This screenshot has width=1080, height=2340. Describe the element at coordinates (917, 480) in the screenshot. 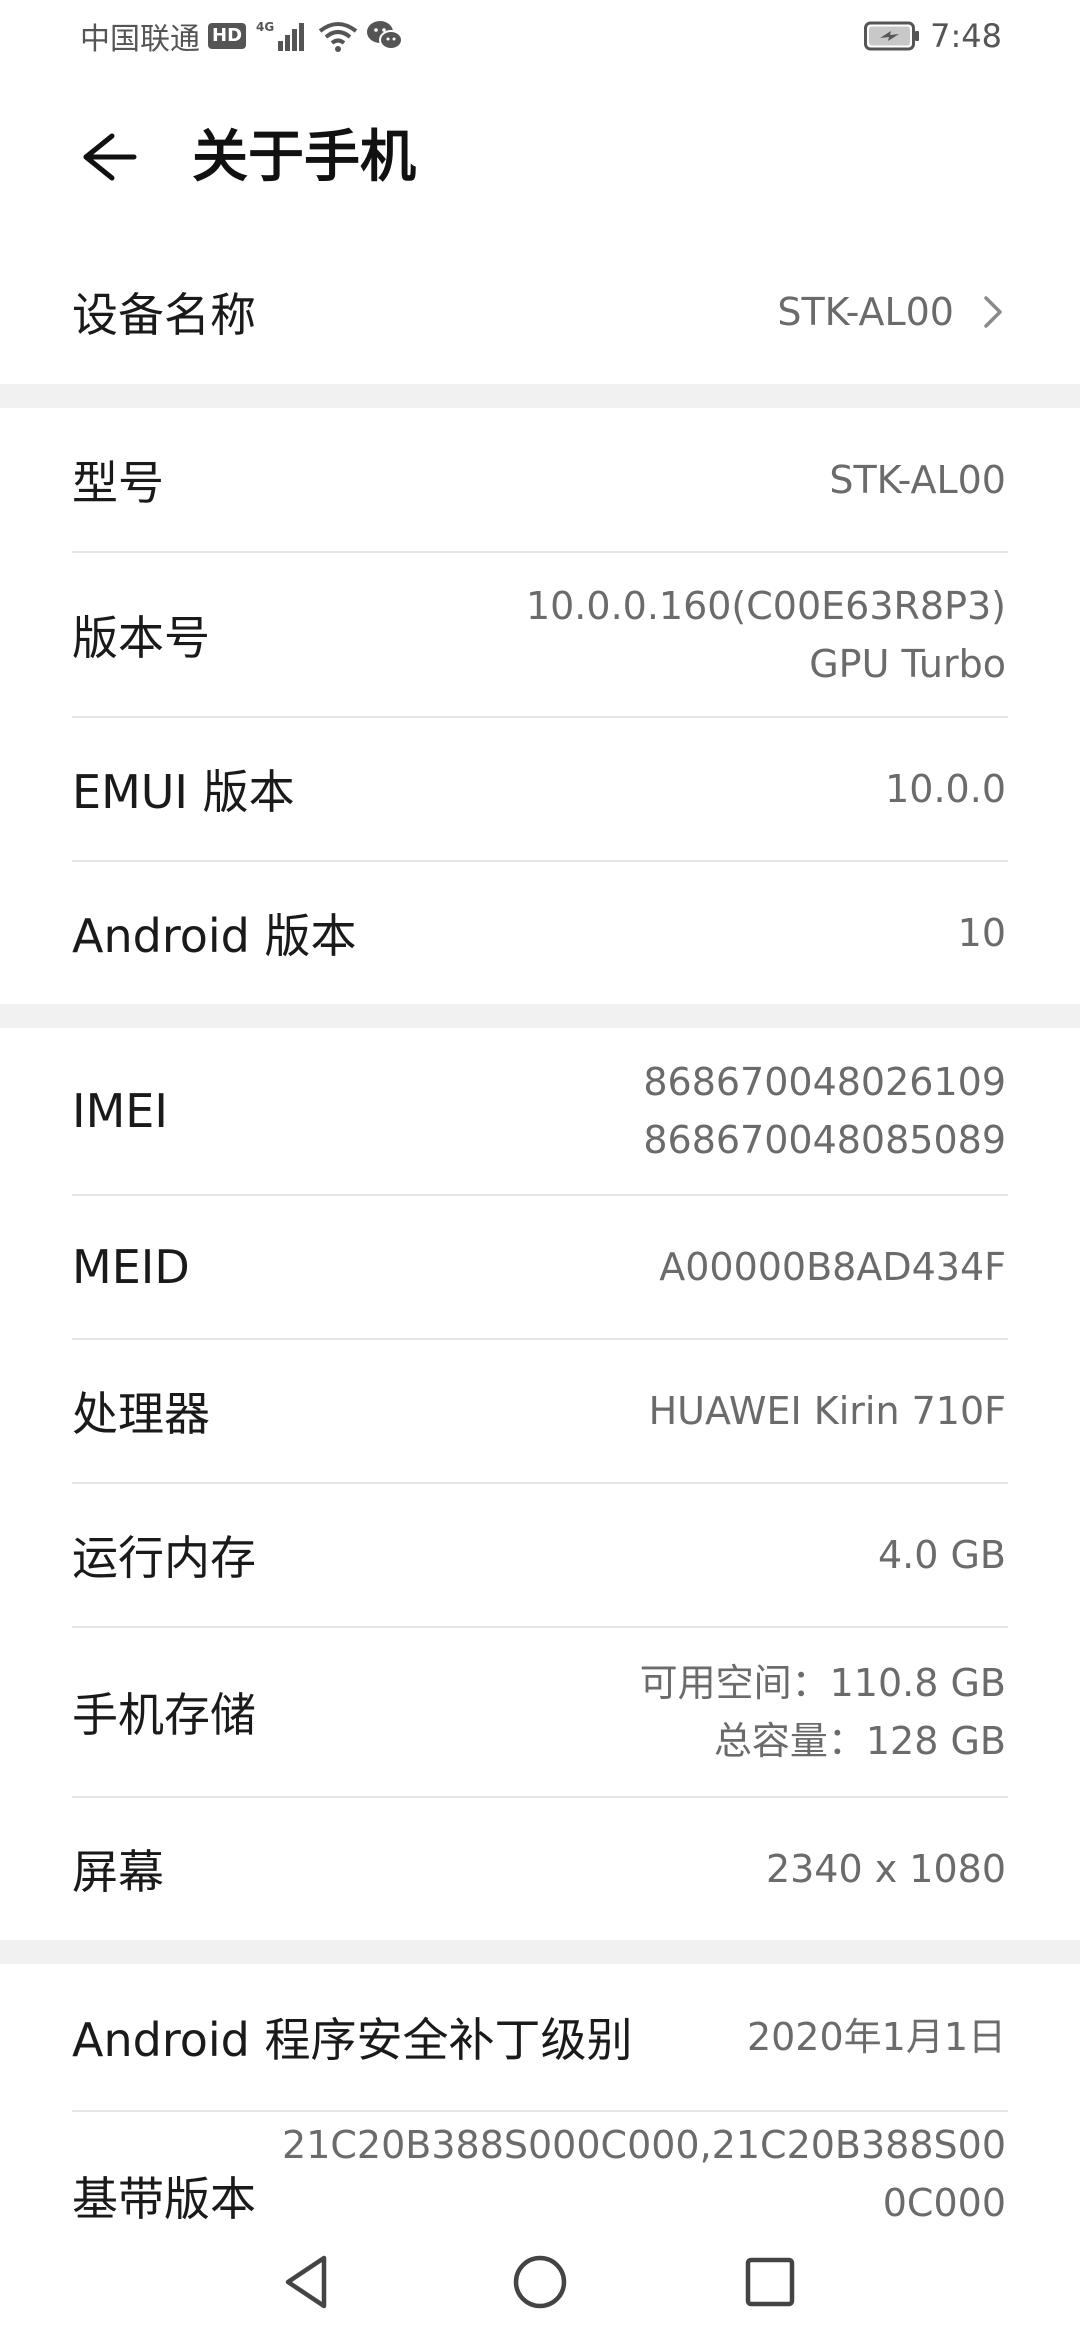

I see `model-value: STK-AL00` at that location.